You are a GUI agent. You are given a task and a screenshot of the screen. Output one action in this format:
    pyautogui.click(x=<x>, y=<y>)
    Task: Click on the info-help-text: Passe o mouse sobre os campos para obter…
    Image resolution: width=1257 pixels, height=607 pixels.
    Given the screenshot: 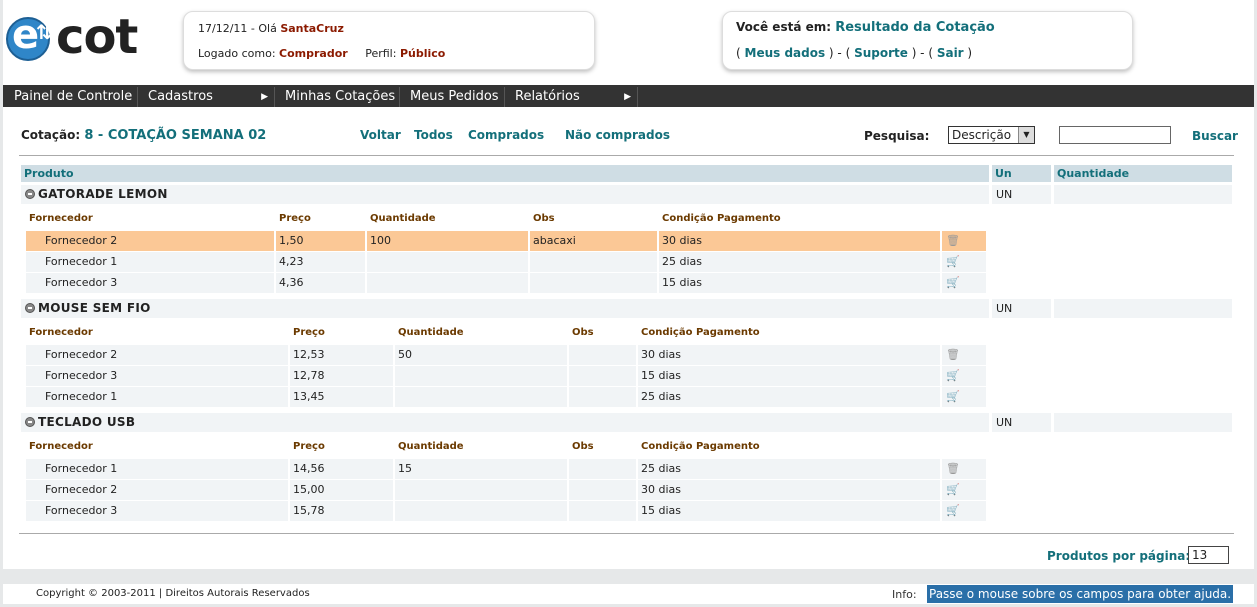 What is the action you would take?
    pyautogui.click(x=1080, y=594)
    